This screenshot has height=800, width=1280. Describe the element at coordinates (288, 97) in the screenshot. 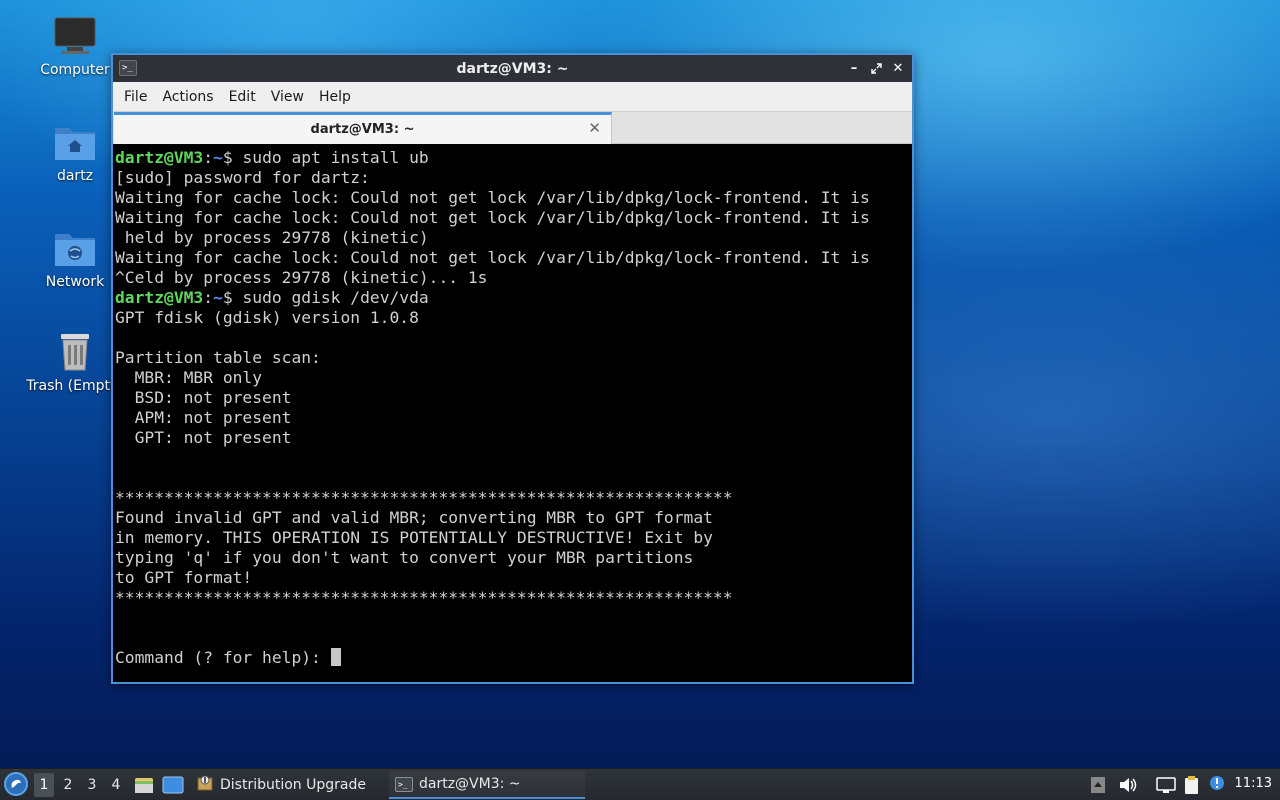

I see `menu-view: View` at that location.